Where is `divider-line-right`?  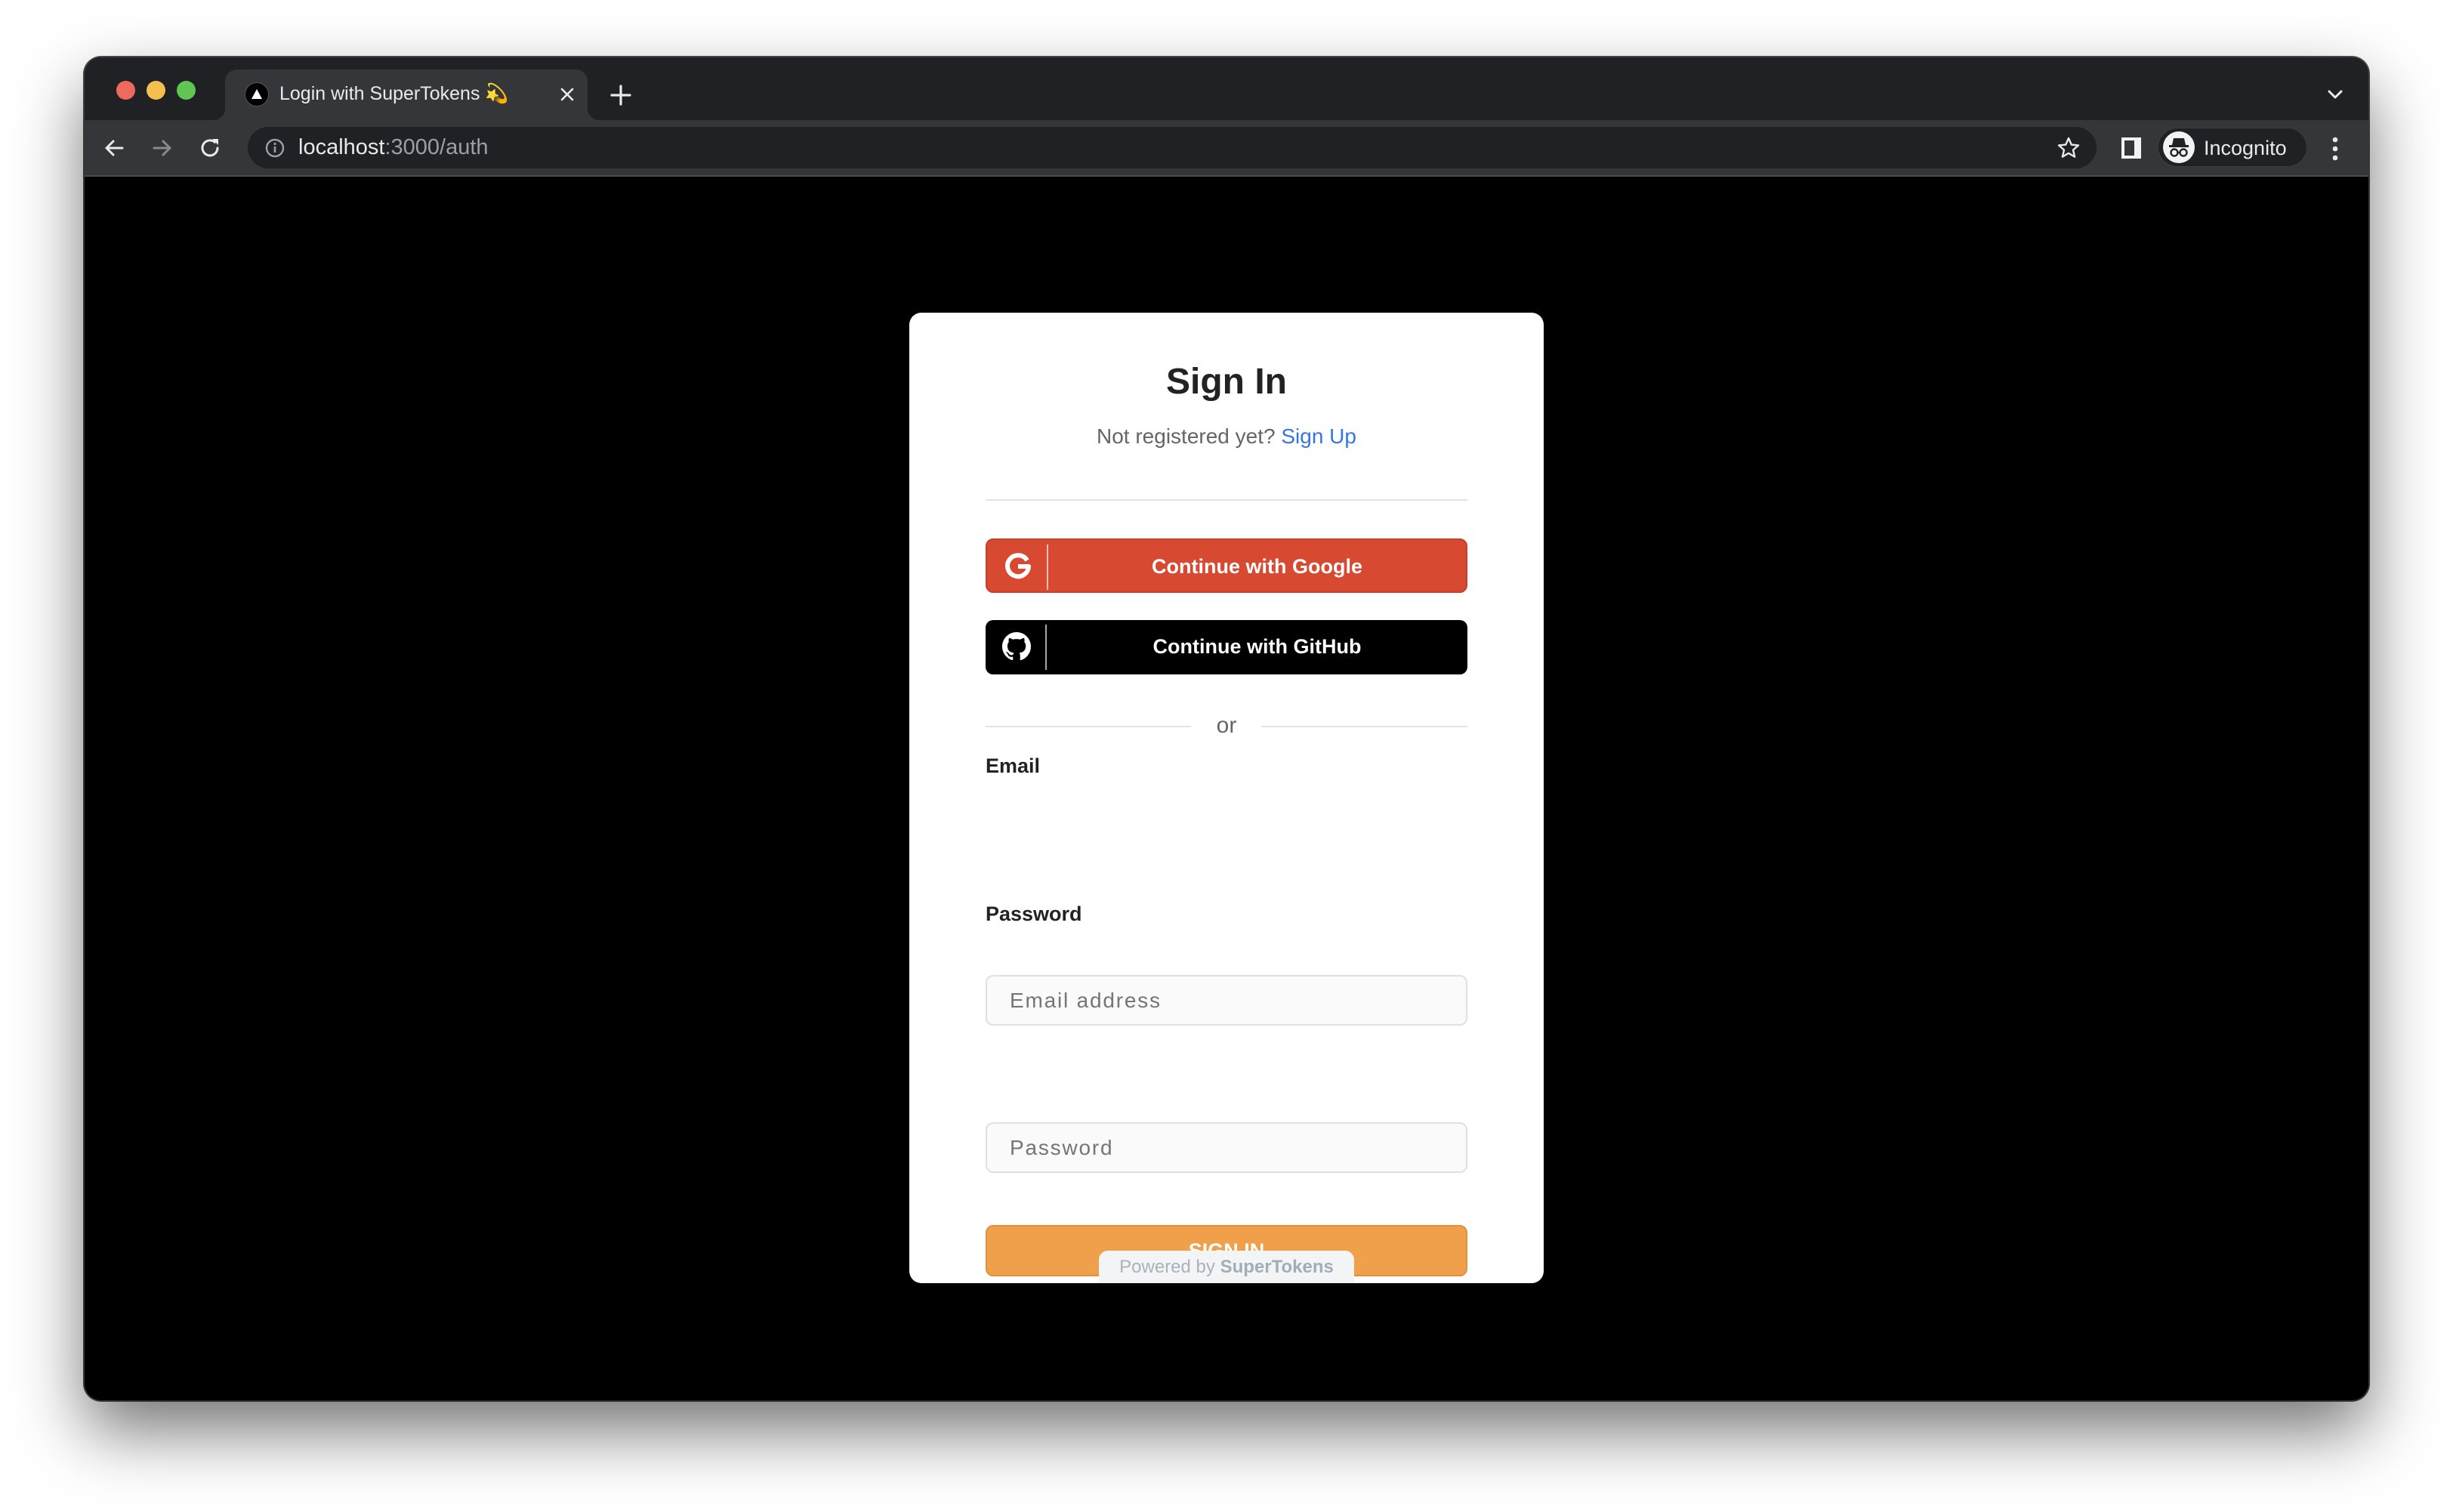 divider-line-right is located at coordinates (1364, 726).